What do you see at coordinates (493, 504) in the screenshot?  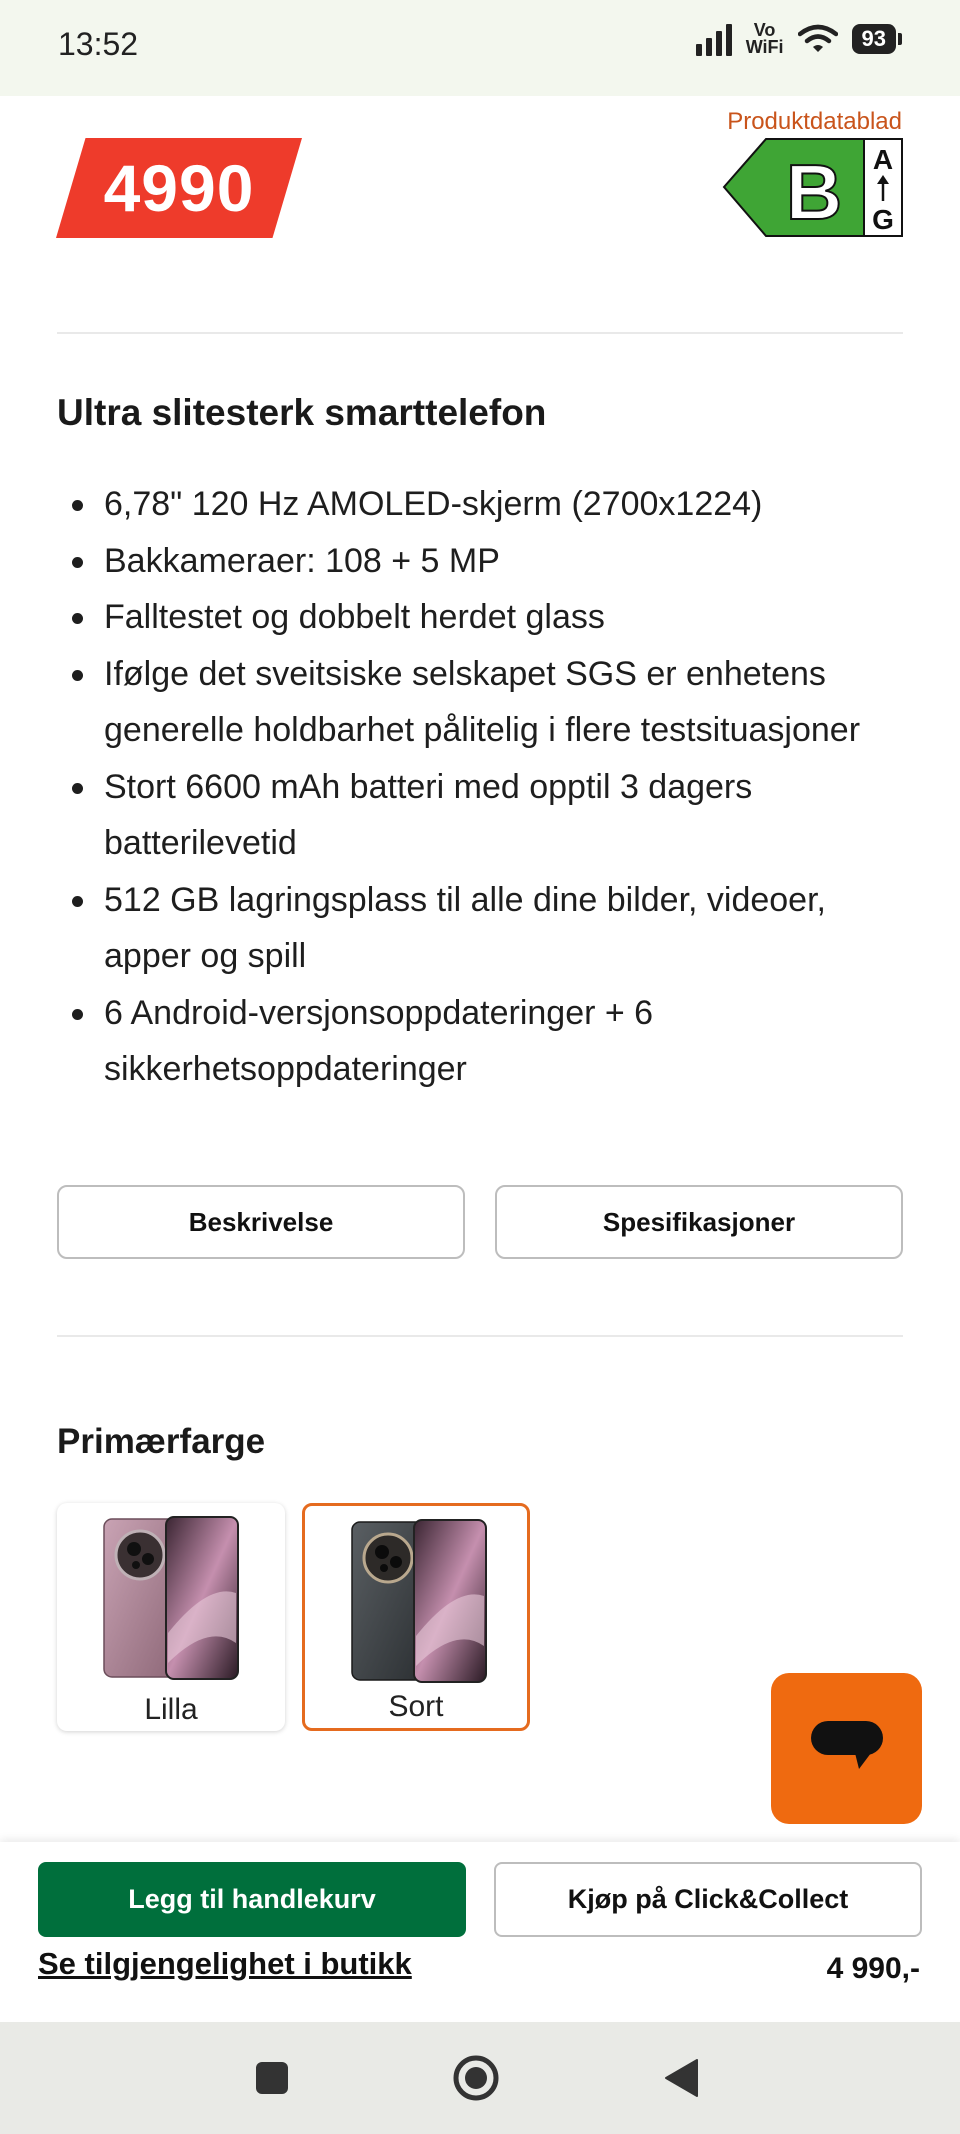 I see `feature-item: 6,78" 120 Hz AMOLED-skjerm (2700x1224)` at bounding box center [493, 504].